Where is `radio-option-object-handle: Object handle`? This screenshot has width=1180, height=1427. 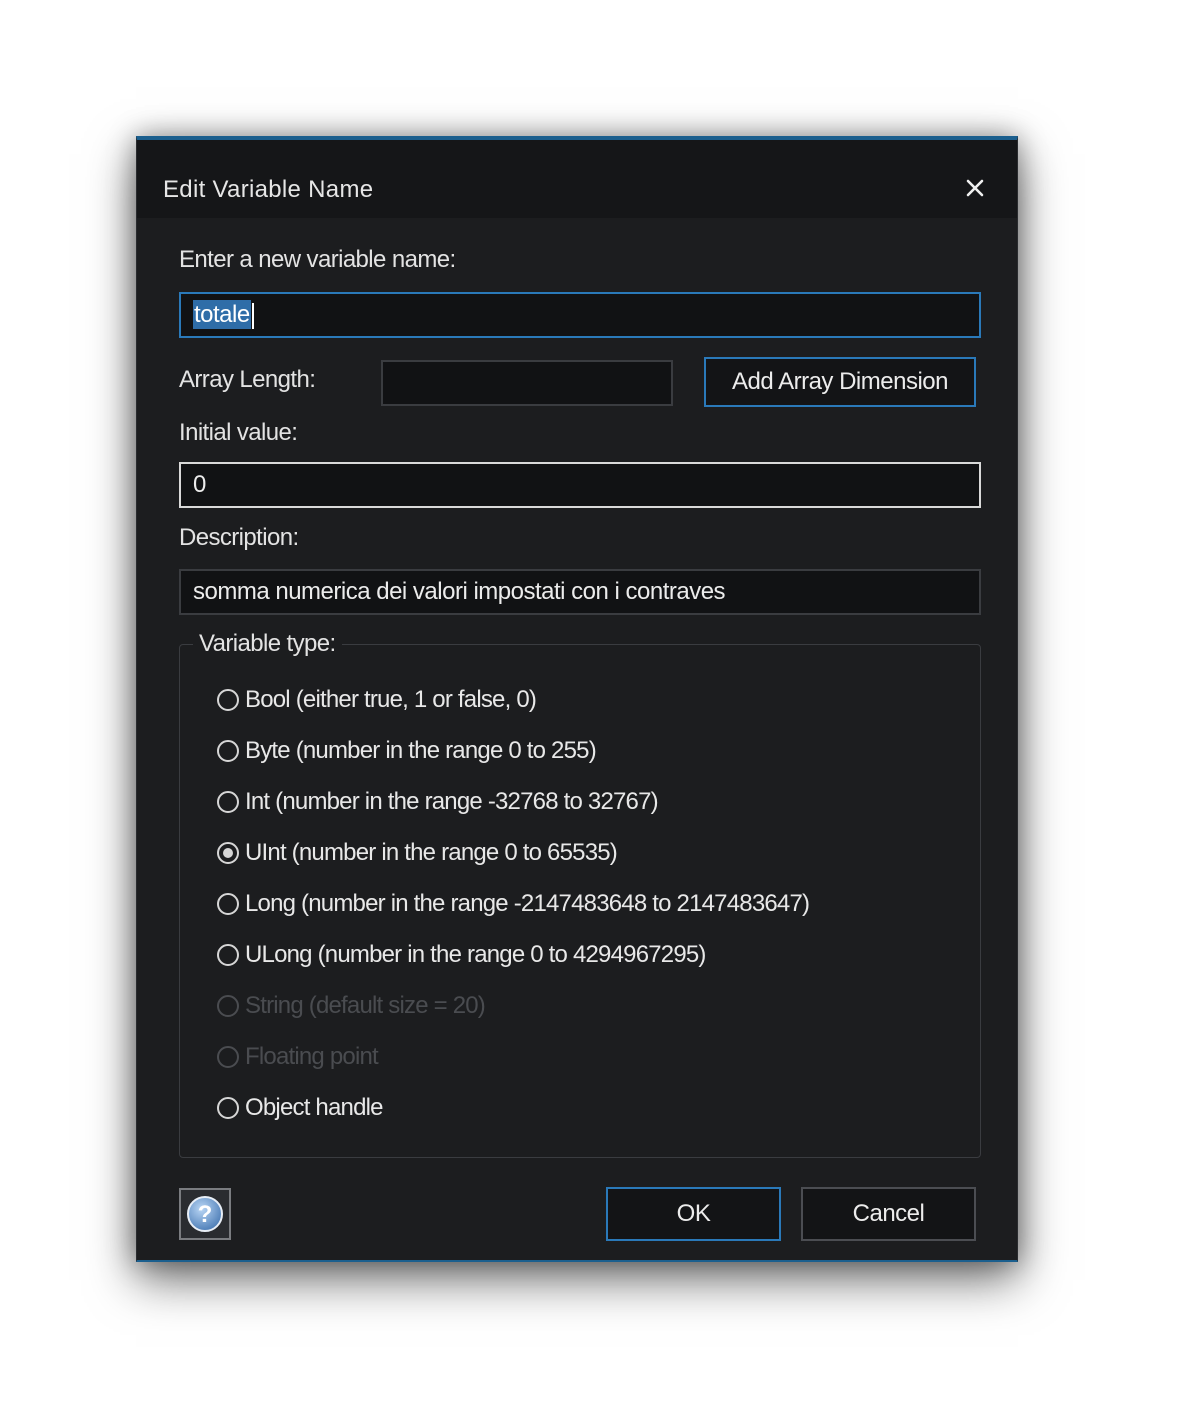
radio-option-object-handle: Object handle is located at coordinates (300, 1108).